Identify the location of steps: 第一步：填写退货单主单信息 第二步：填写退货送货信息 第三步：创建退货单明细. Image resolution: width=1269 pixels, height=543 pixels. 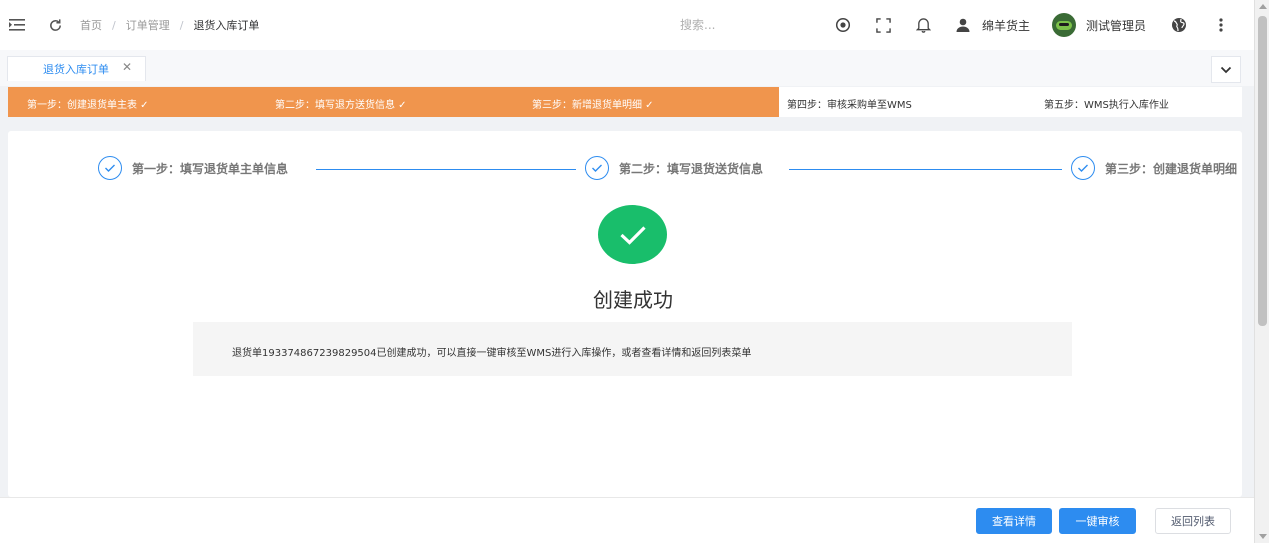
(625, 167).